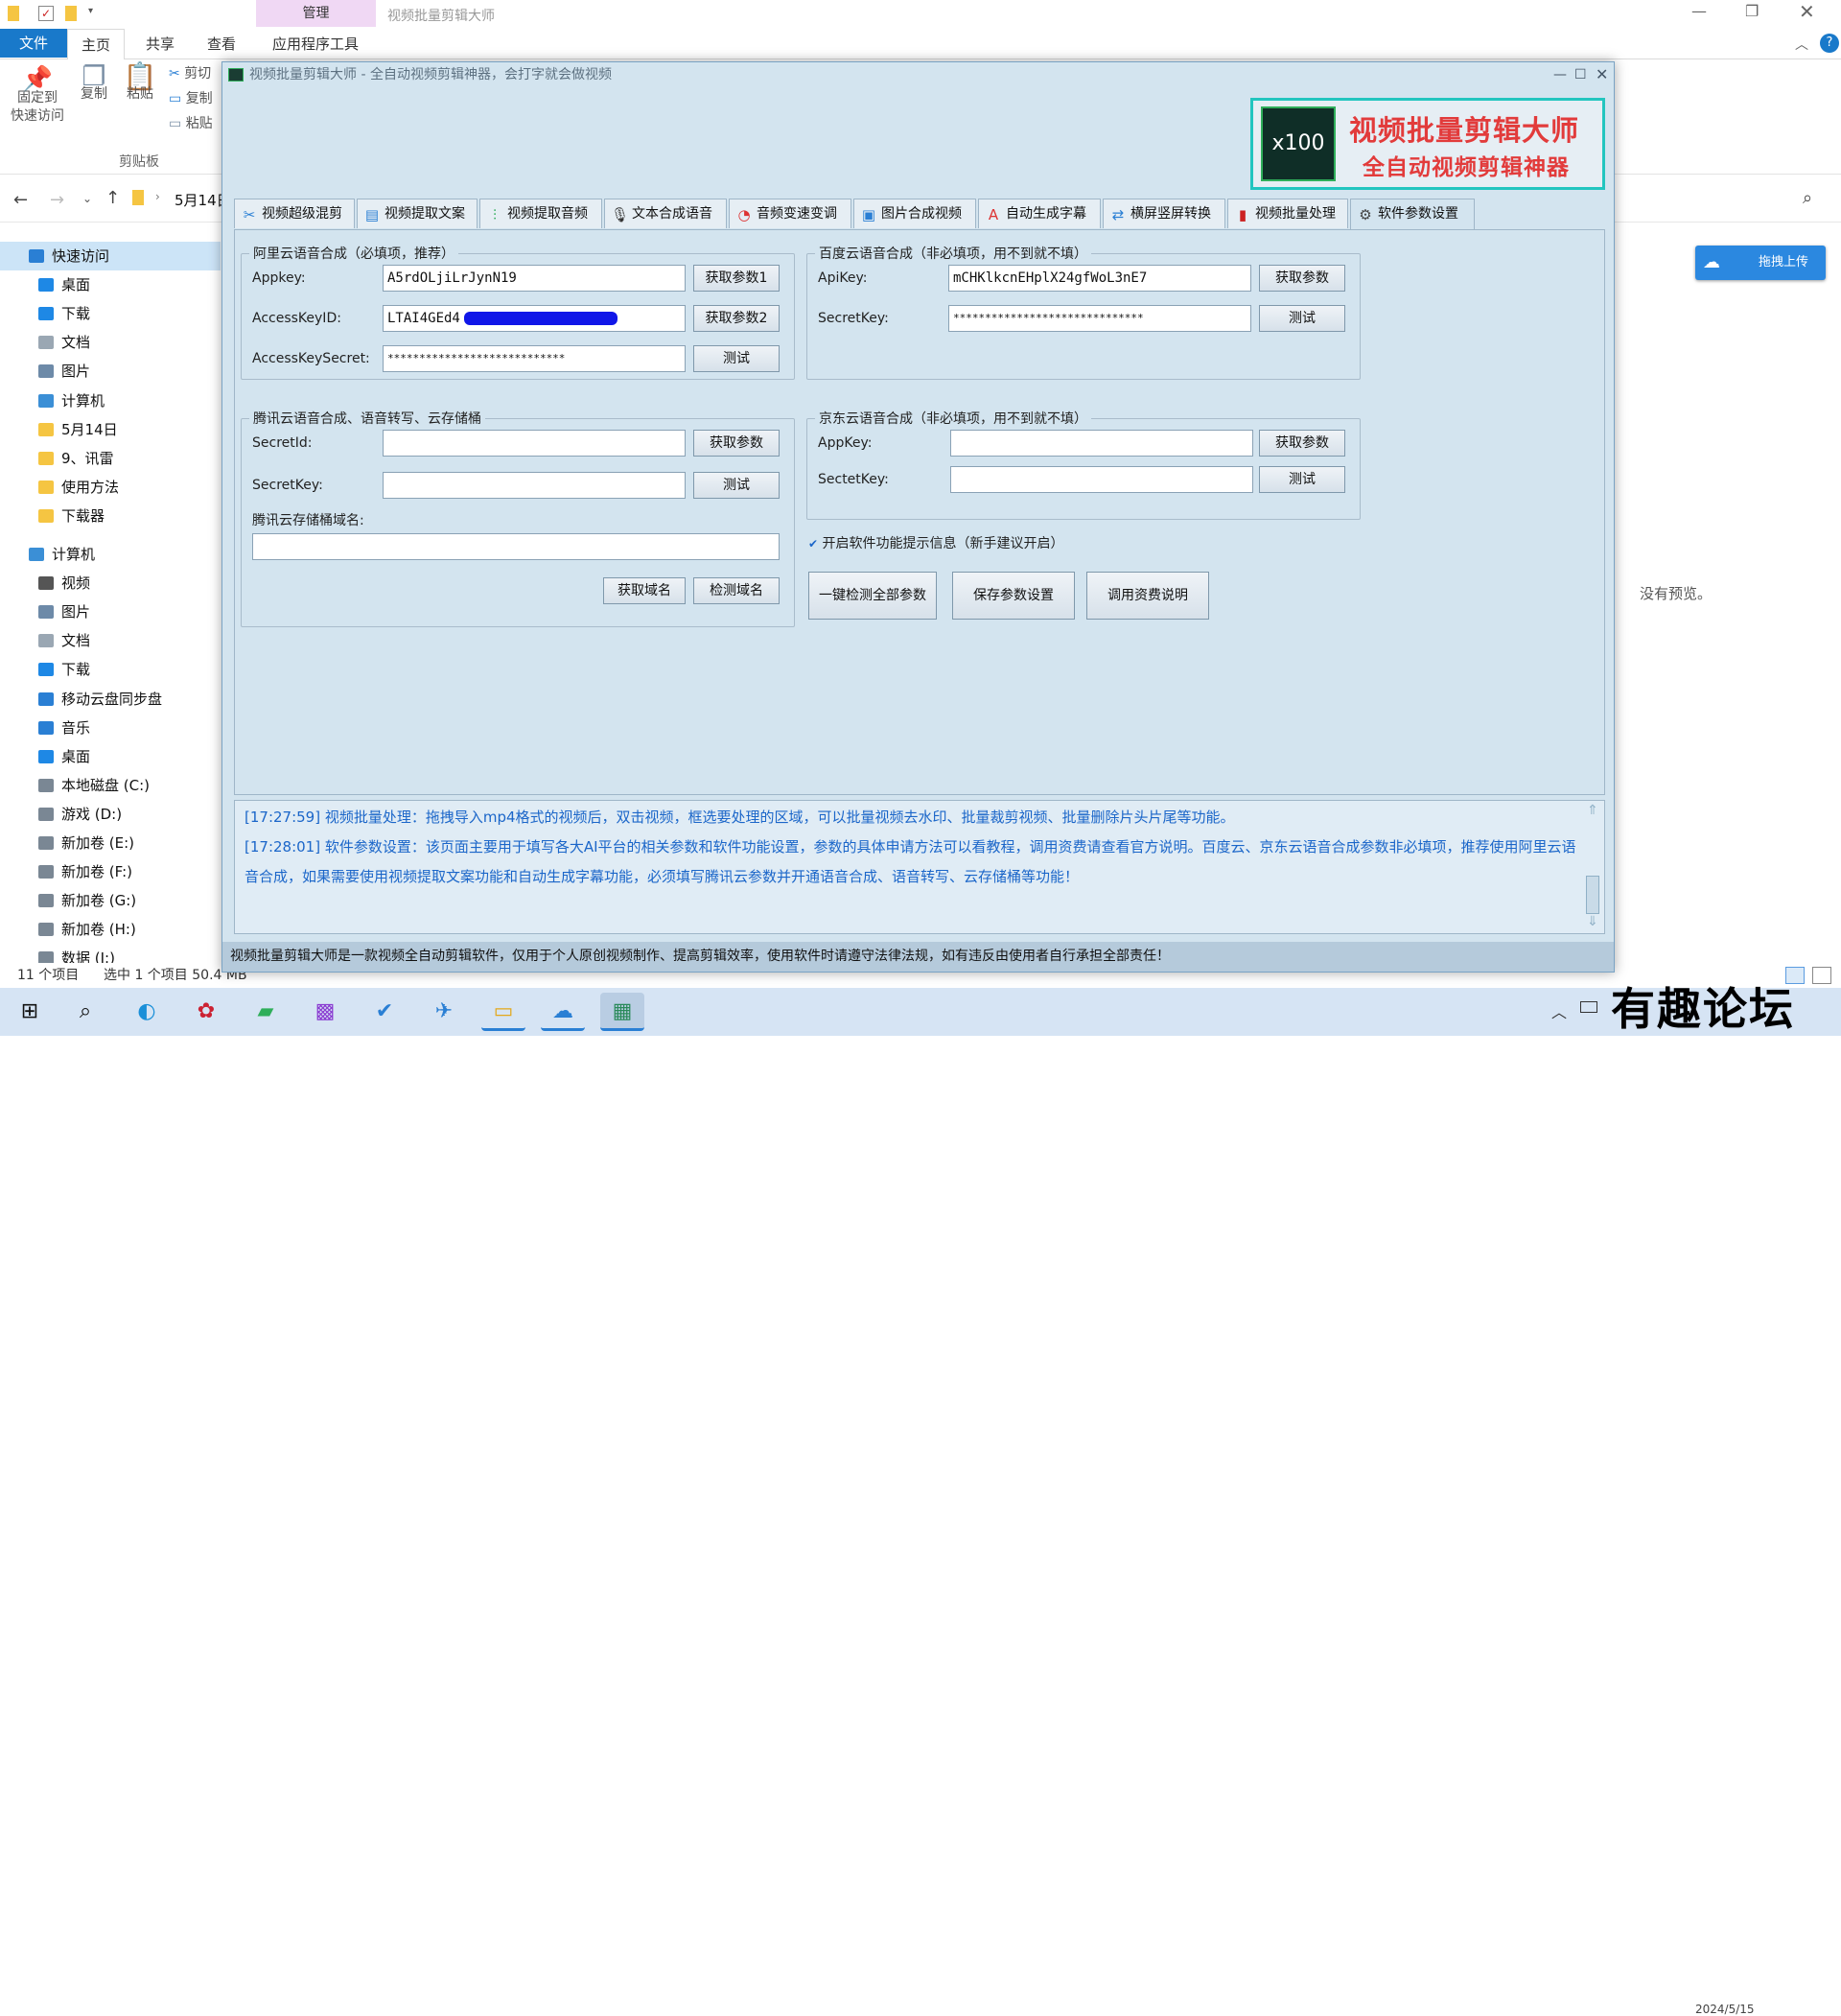  Describe the element at coordinates (110, 699) in the screenshot. I see `nav-item: 移动云盘同步盘` at that location.